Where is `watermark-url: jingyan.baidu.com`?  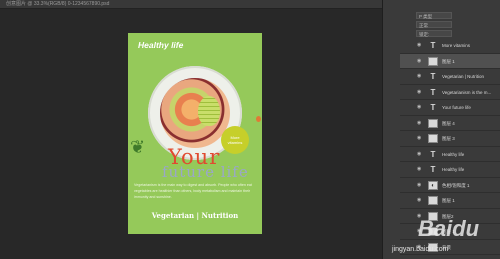 watermark-url: jingyan.baidu.com is located at coordinates (420, 249).